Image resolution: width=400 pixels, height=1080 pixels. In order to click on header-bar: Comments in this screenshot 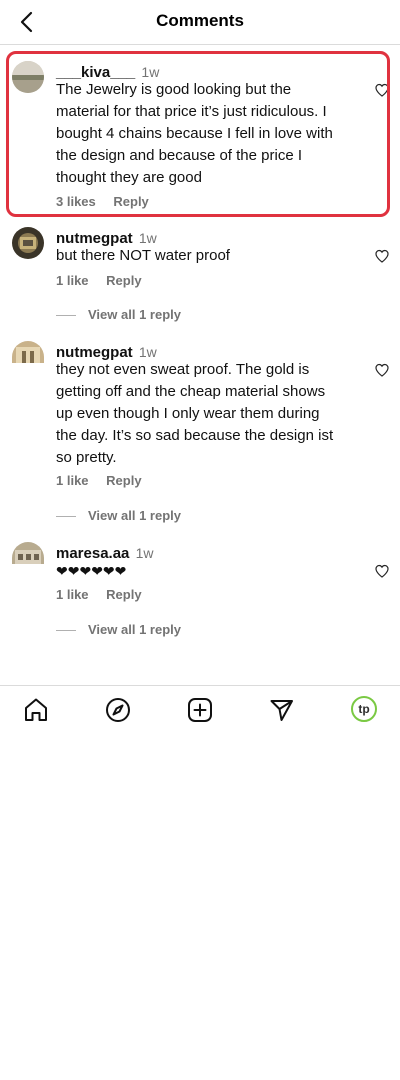, I will do `click(200, 22)`.